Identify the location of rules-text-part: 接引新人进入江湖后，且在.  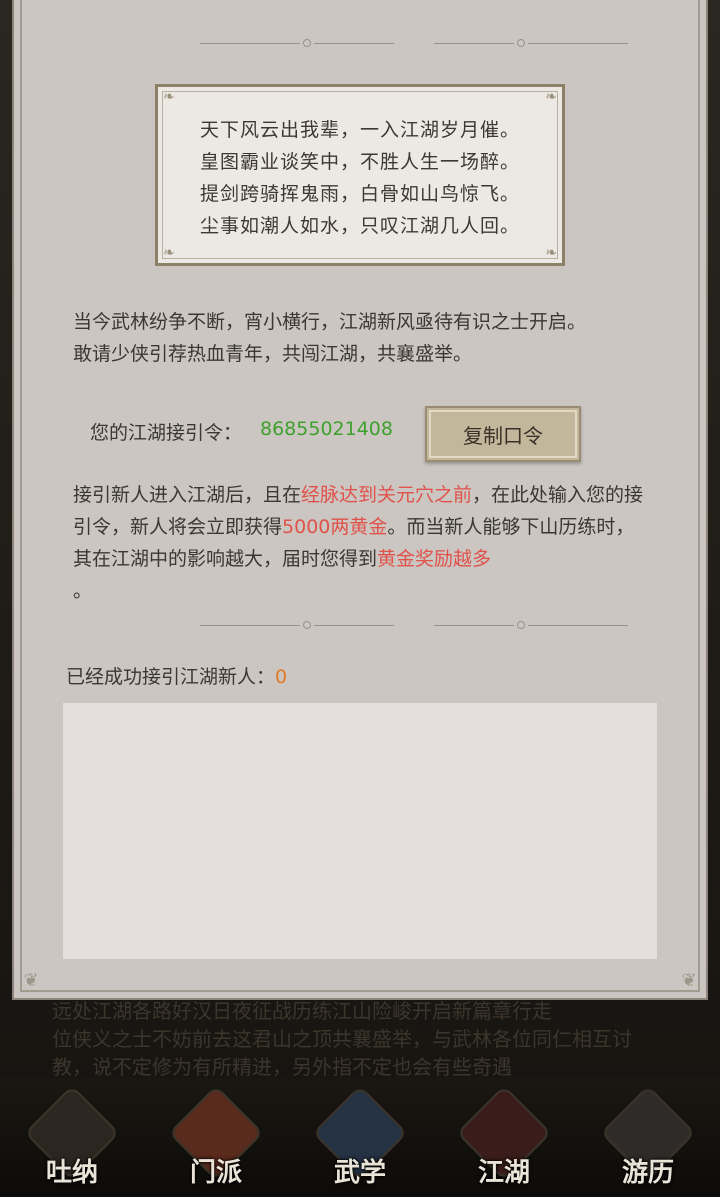
(187, 495).